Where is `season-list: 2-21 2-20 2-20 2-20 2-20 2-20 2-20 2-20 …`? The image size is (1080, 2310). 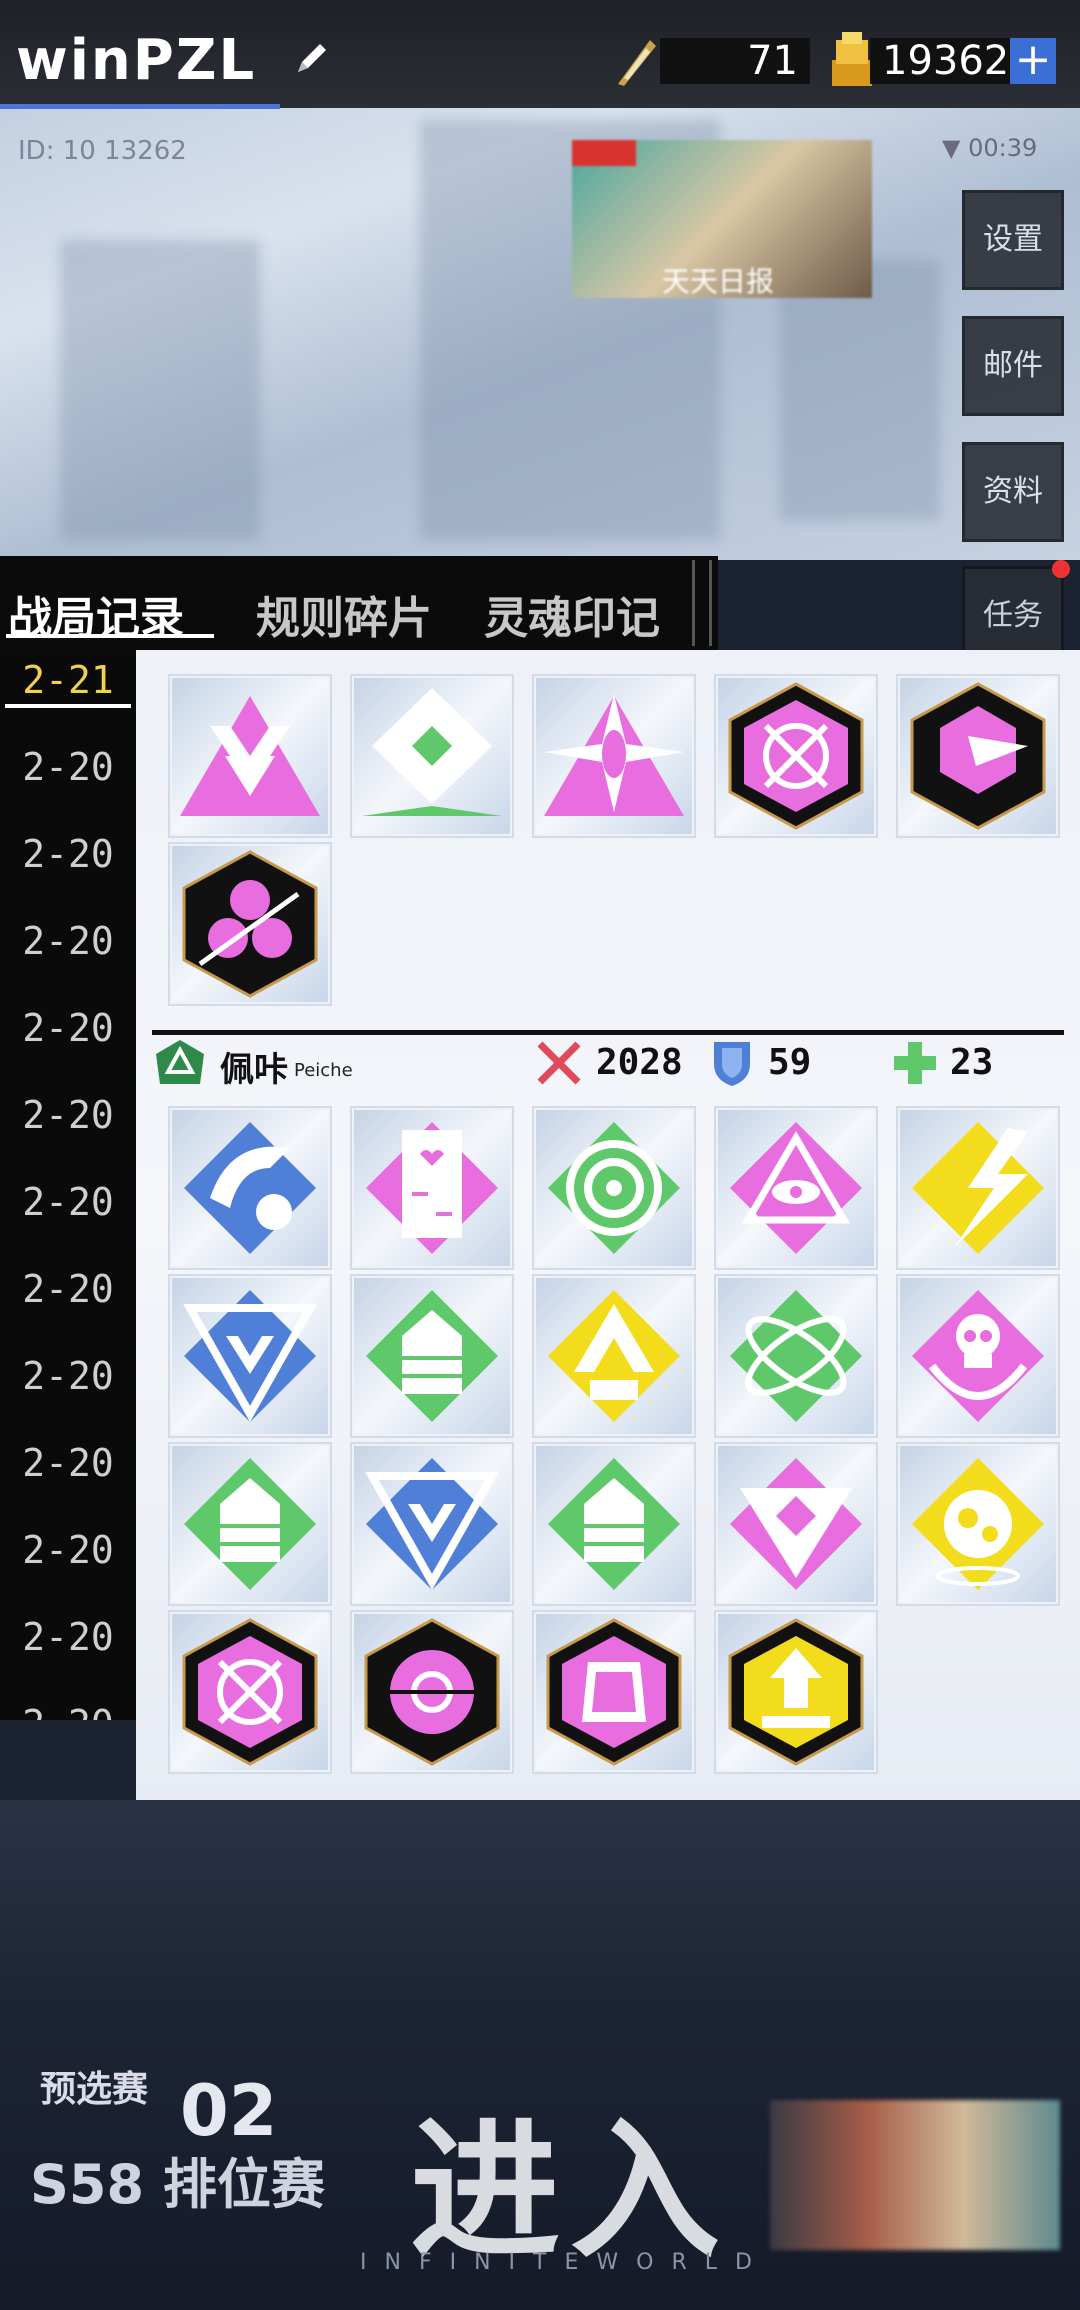
season-list: 2-21 2-20 2-20 2-20 2-20 2-20 2-20 2-20 … is located at coordinates (68, 1185).